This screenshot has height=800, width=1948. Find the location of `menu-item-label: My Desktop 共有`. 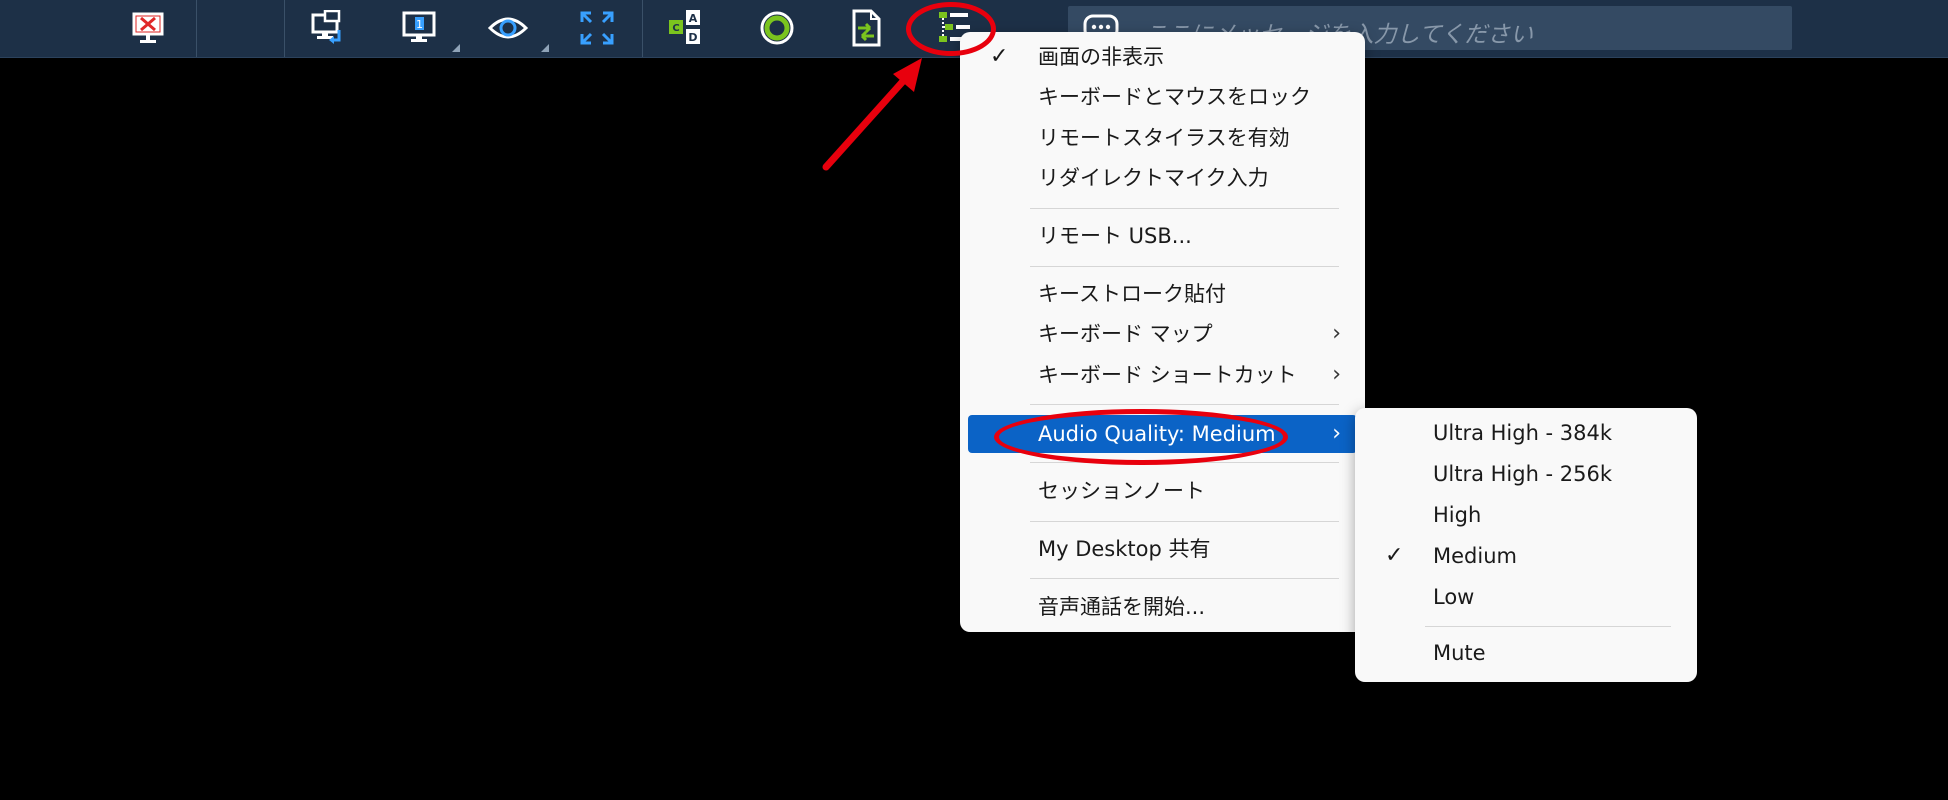

menu-item-label: My Desktop 共有 is located at coordinates (1124, 549).